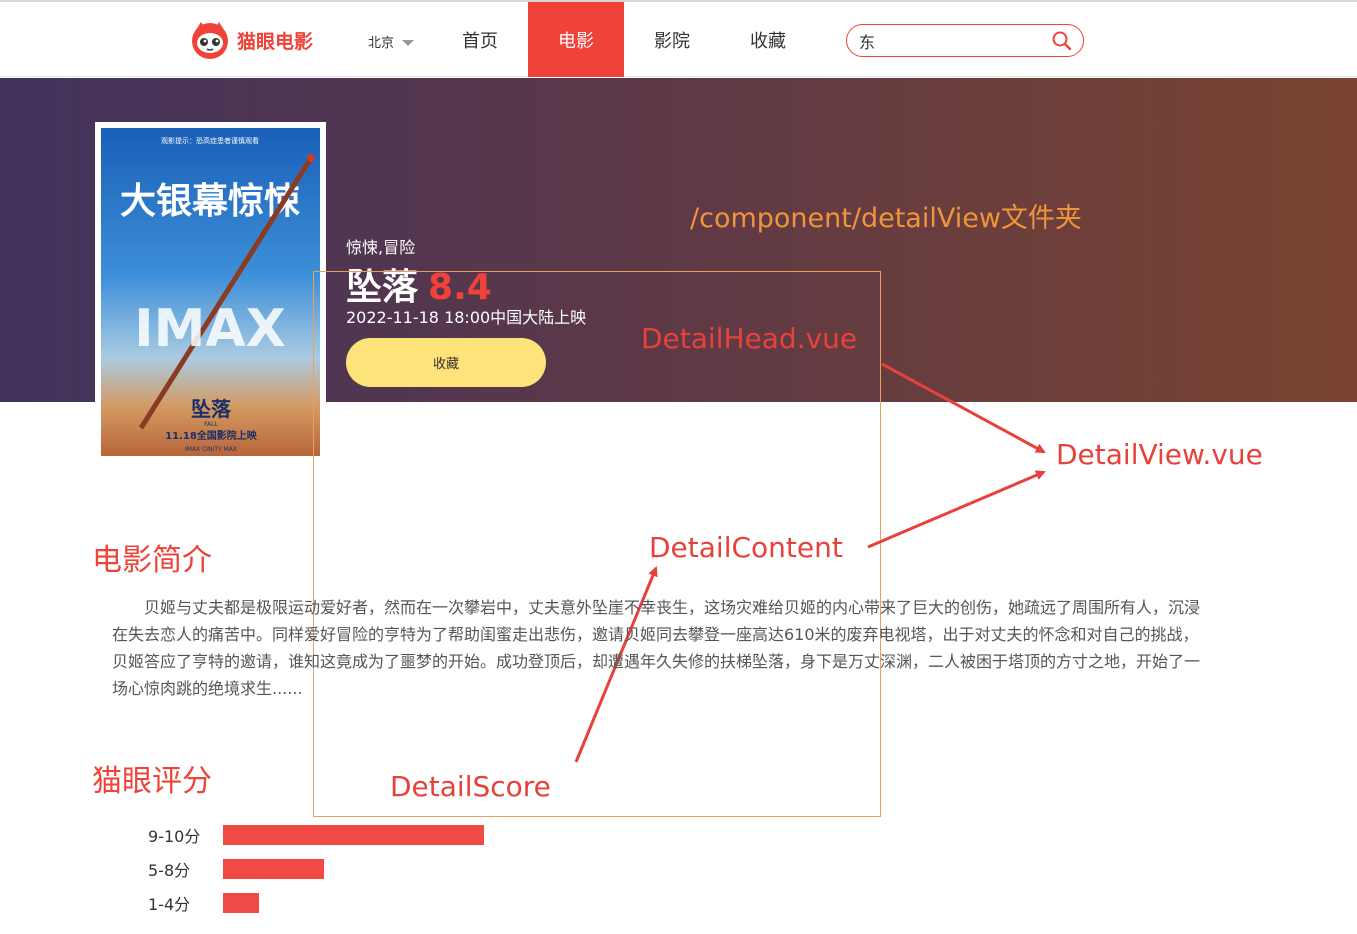 The width and height of the screenshot is (1357, 934). I want to click on main-nav: 首页 电影 影院 收藏, so click(624, 39).